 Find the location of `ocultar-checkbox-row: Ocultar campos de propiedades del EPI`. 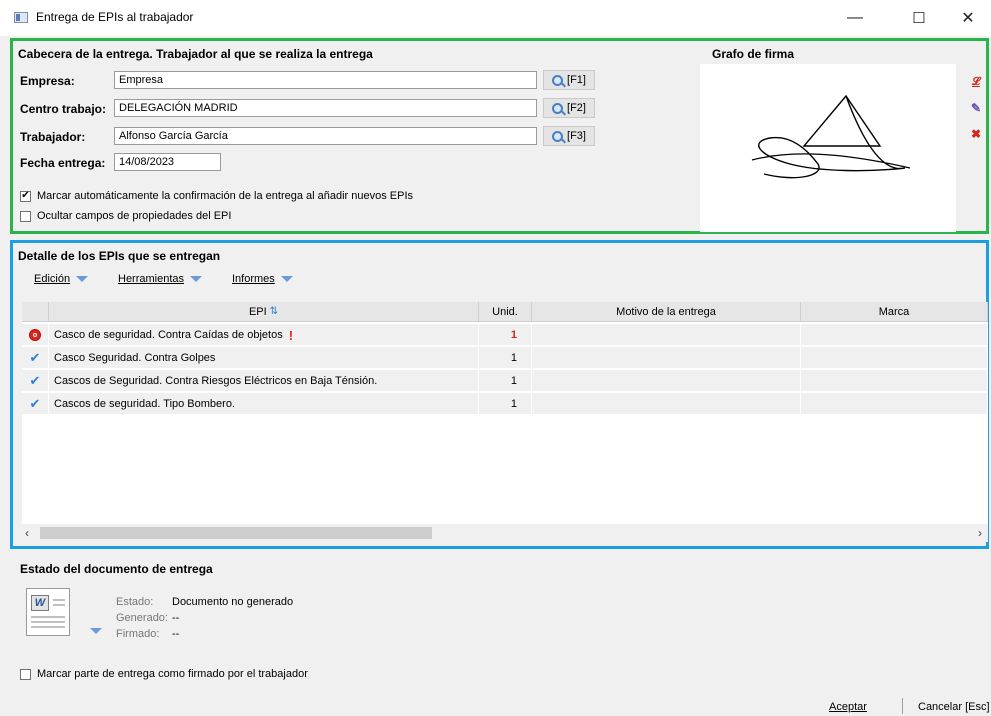

ocultar-checkbox-row: Ocultar campos de propiedades del EPI is located at coordinates (125, 216).